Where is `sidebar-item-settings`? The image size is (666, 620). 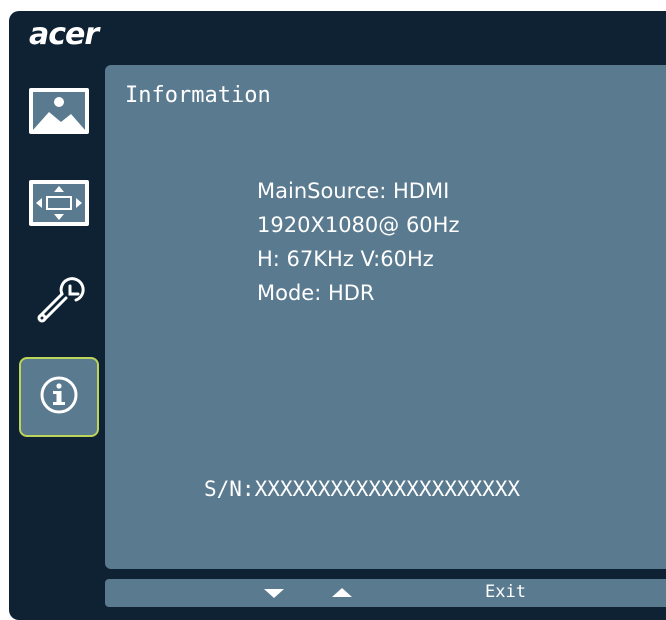 sidebar-item-settings is located at coordinates (59, 301).